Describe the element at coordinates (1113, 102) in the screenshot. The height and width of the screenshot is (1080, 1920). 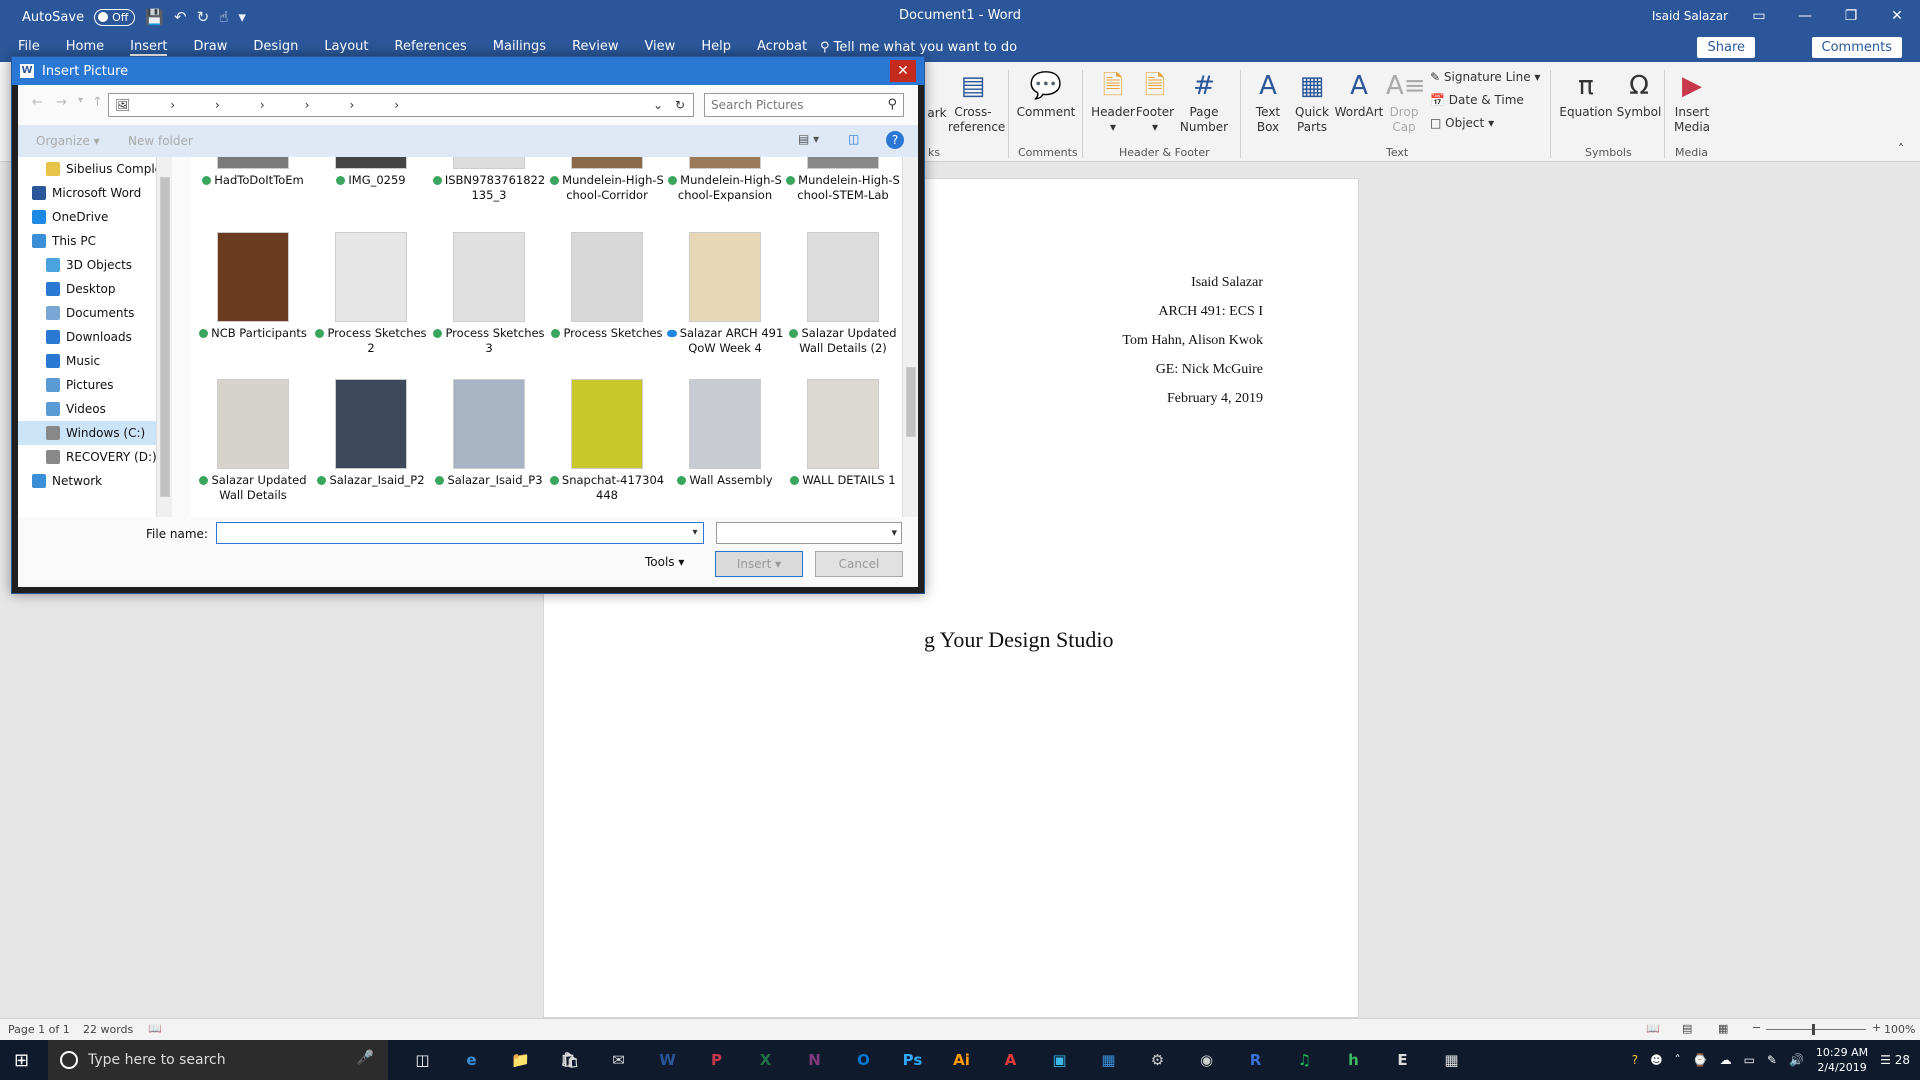
I see `header-button: 🗎 Header ▾` at that location.